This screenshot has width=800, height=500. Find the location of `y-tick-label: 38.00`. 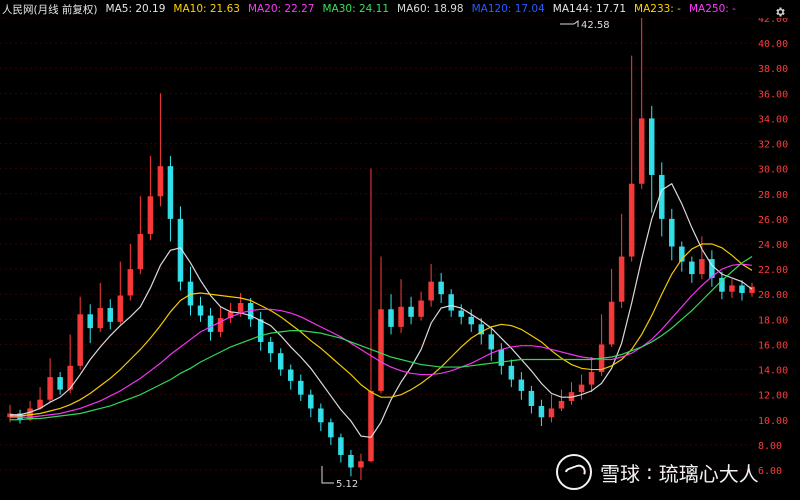

y-tick-label: 38.00 is located at coordinates (773, 69).